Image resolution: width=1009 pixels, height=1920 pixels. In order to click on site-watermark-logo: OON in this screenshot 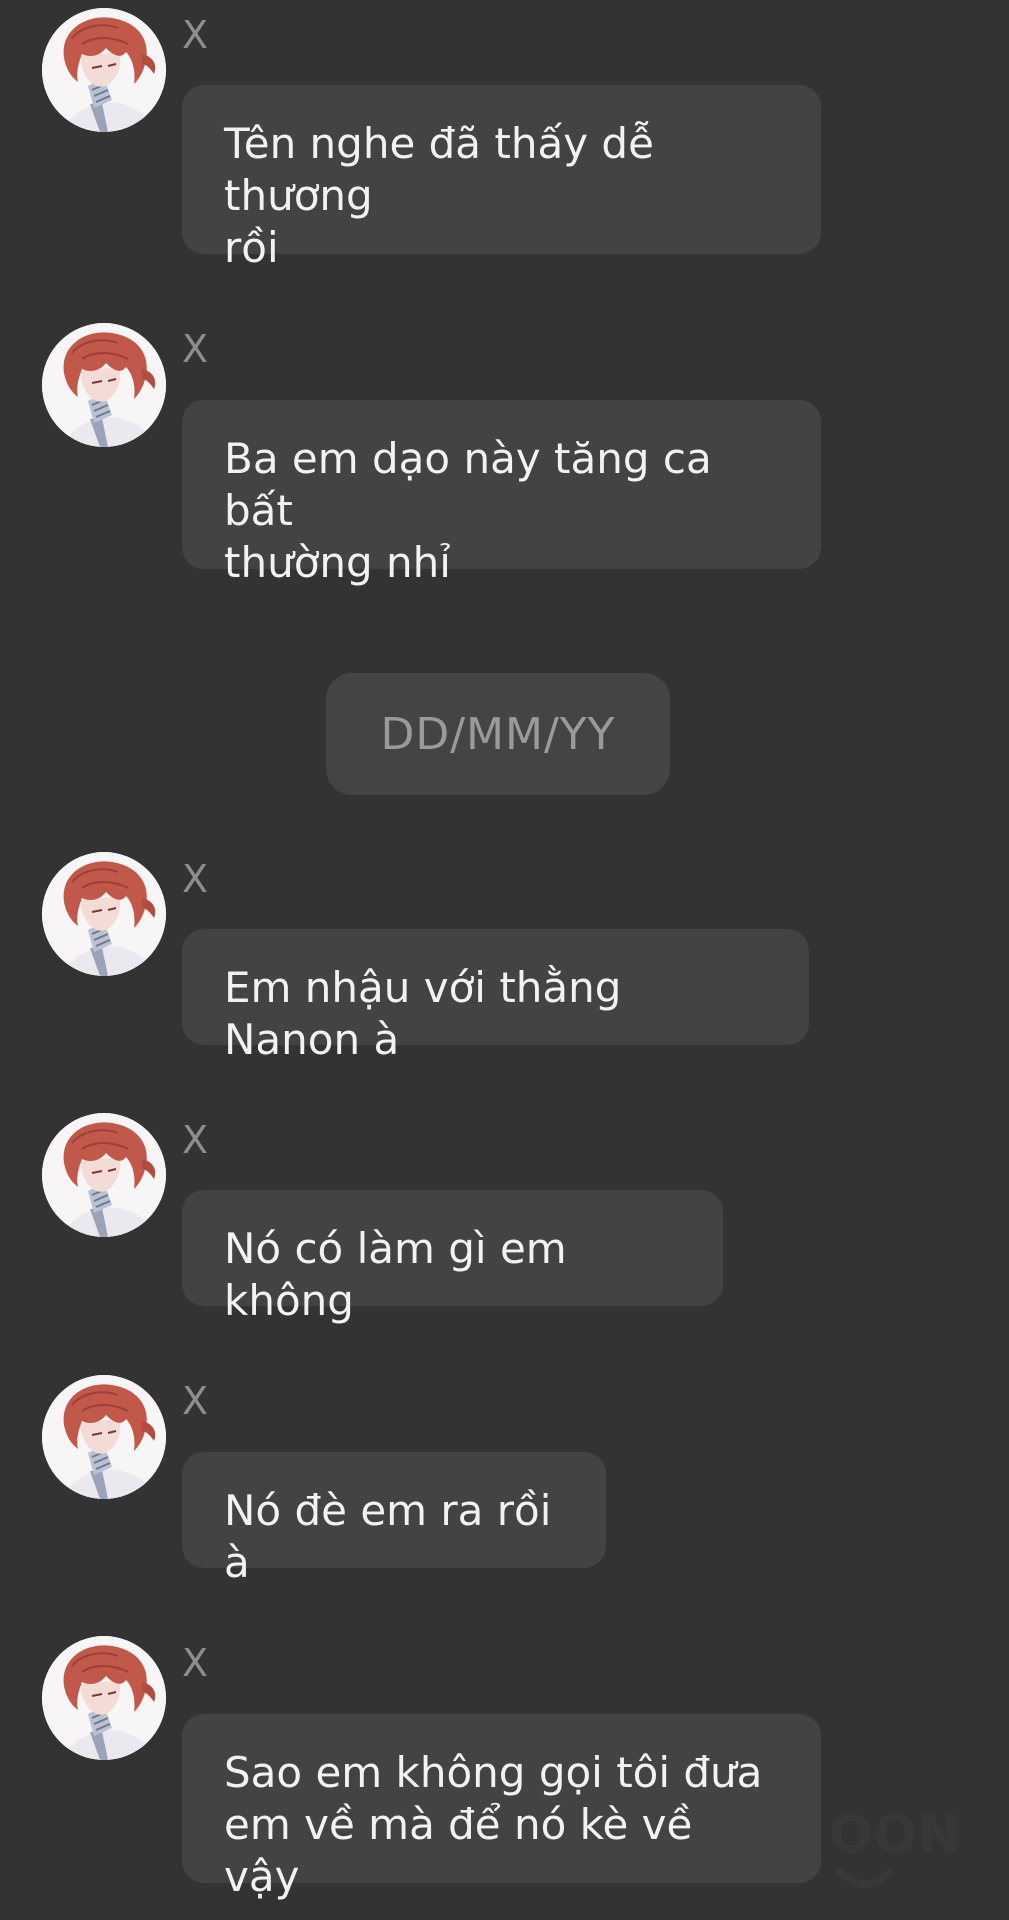, I will do `click(895, 1846)`.